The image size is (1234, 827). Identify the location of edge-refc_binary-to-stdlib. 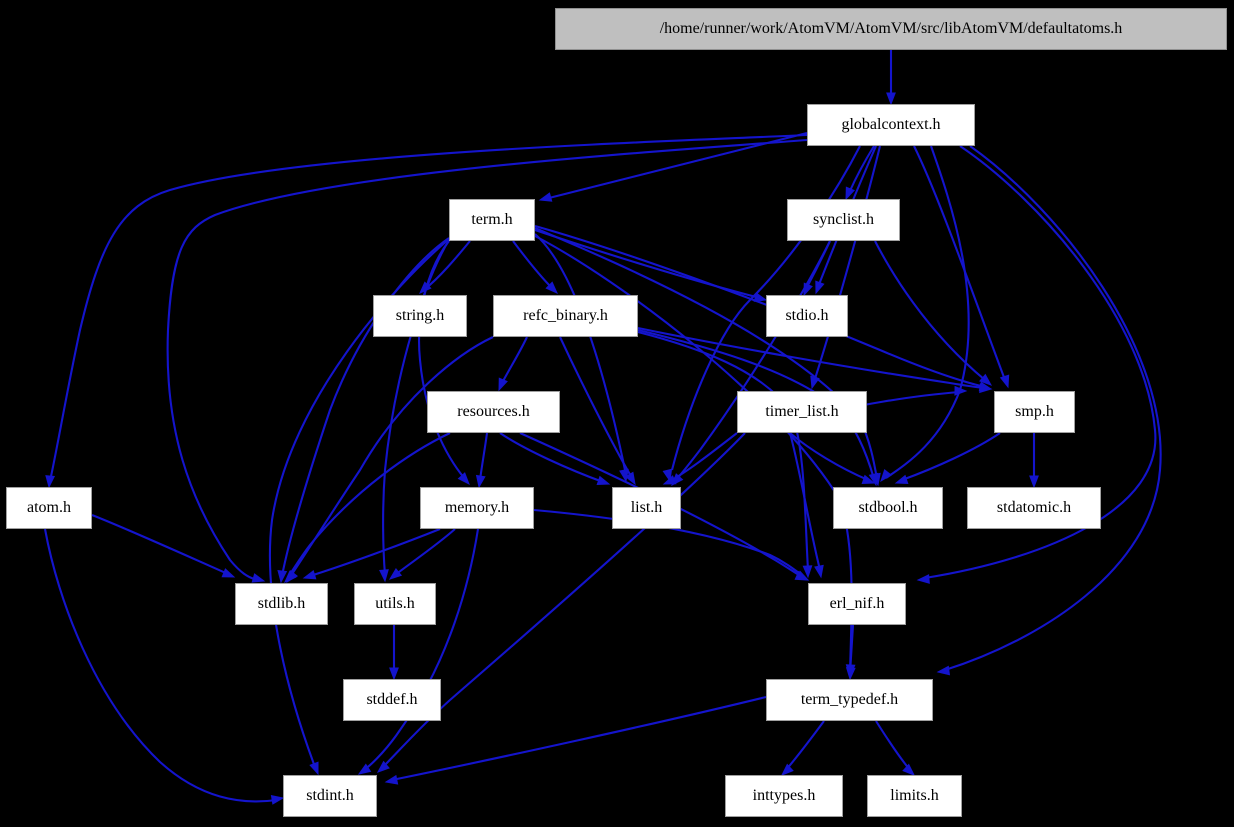
(390, 460).